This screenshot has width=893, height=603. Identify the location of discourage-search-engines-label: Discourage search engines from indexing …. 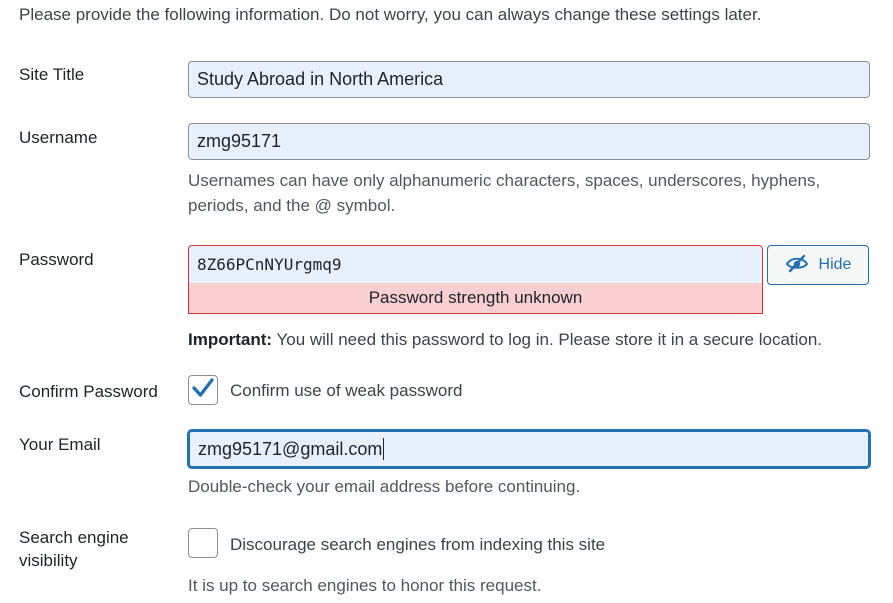
(417, 545).